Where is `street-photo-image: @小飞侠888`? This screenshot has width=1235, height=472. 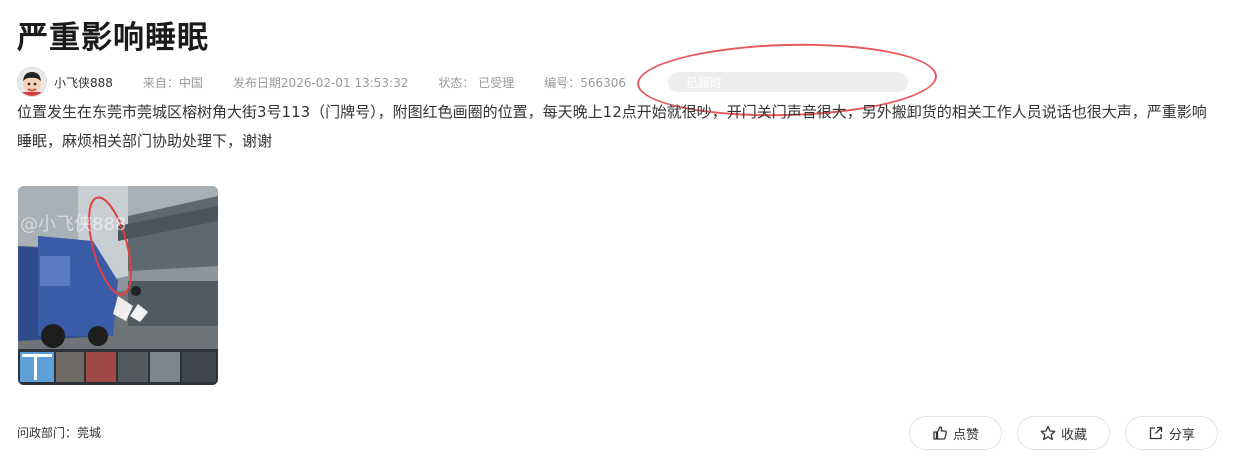
street-photo-image: @小飞侠888 is located at coordinates (118, 285).